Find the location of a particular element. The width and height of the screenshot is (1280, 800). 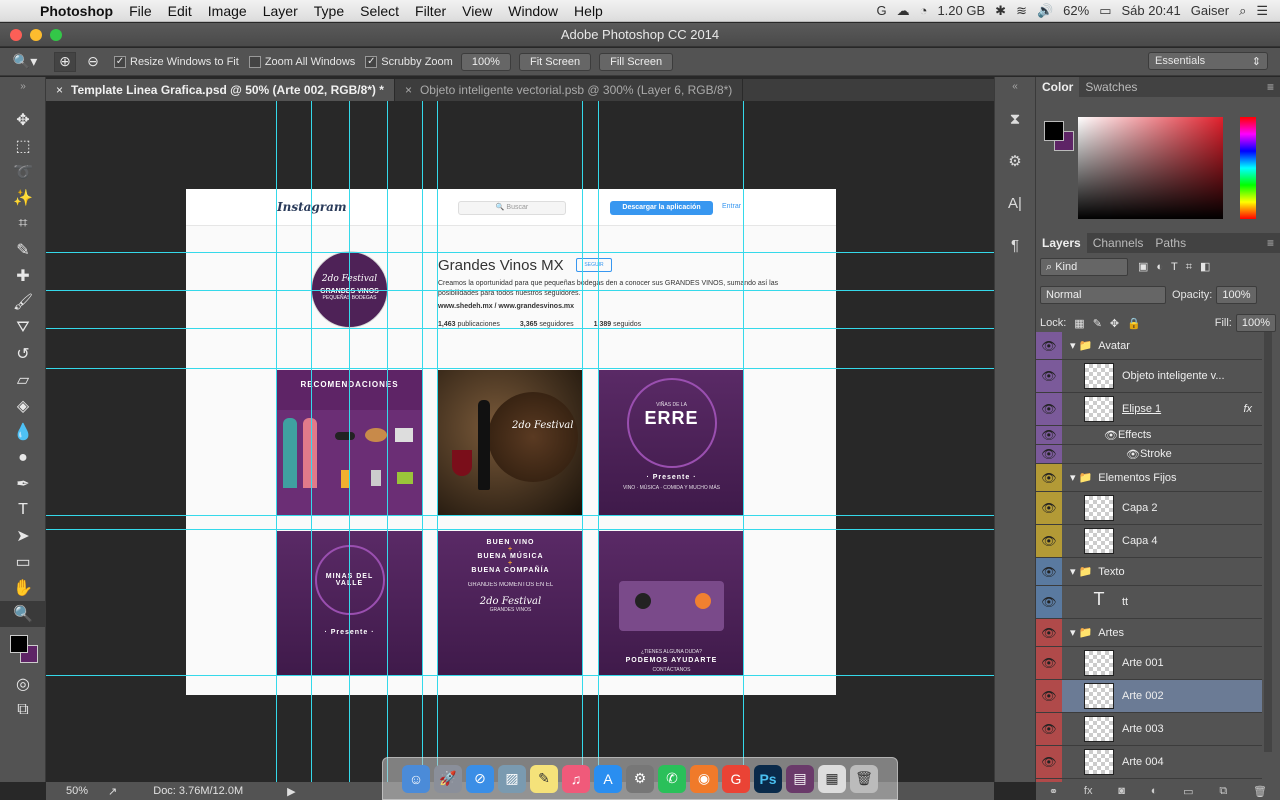

safari-icon: ⊘ is located at coordinates (480, 778).